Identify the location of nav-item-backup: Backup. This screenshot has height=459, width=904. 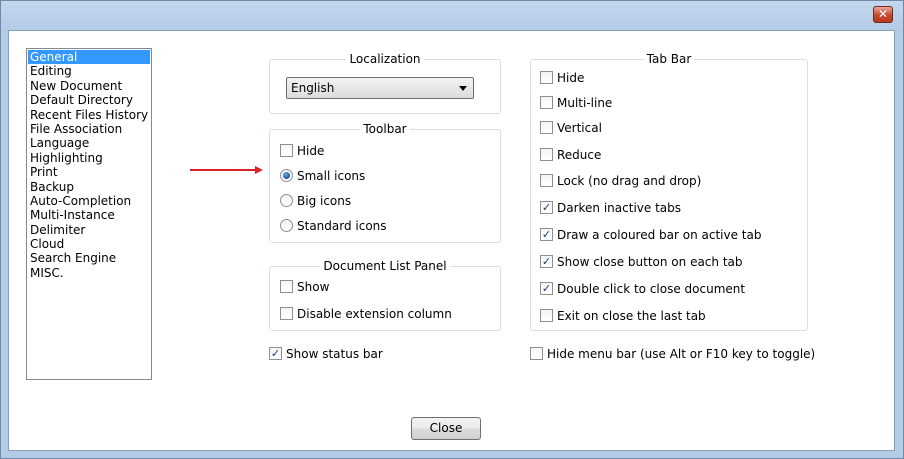
(89, 187).